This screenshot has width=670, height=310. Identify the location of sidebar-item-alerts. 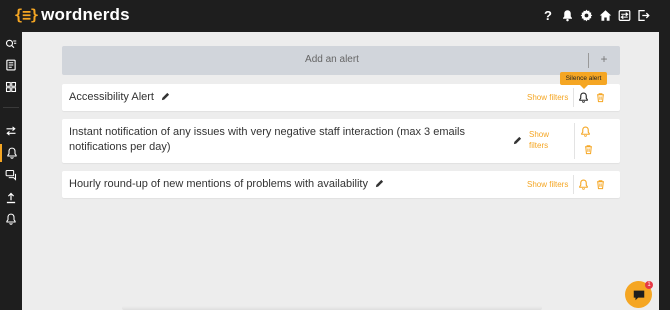
(11, 153).